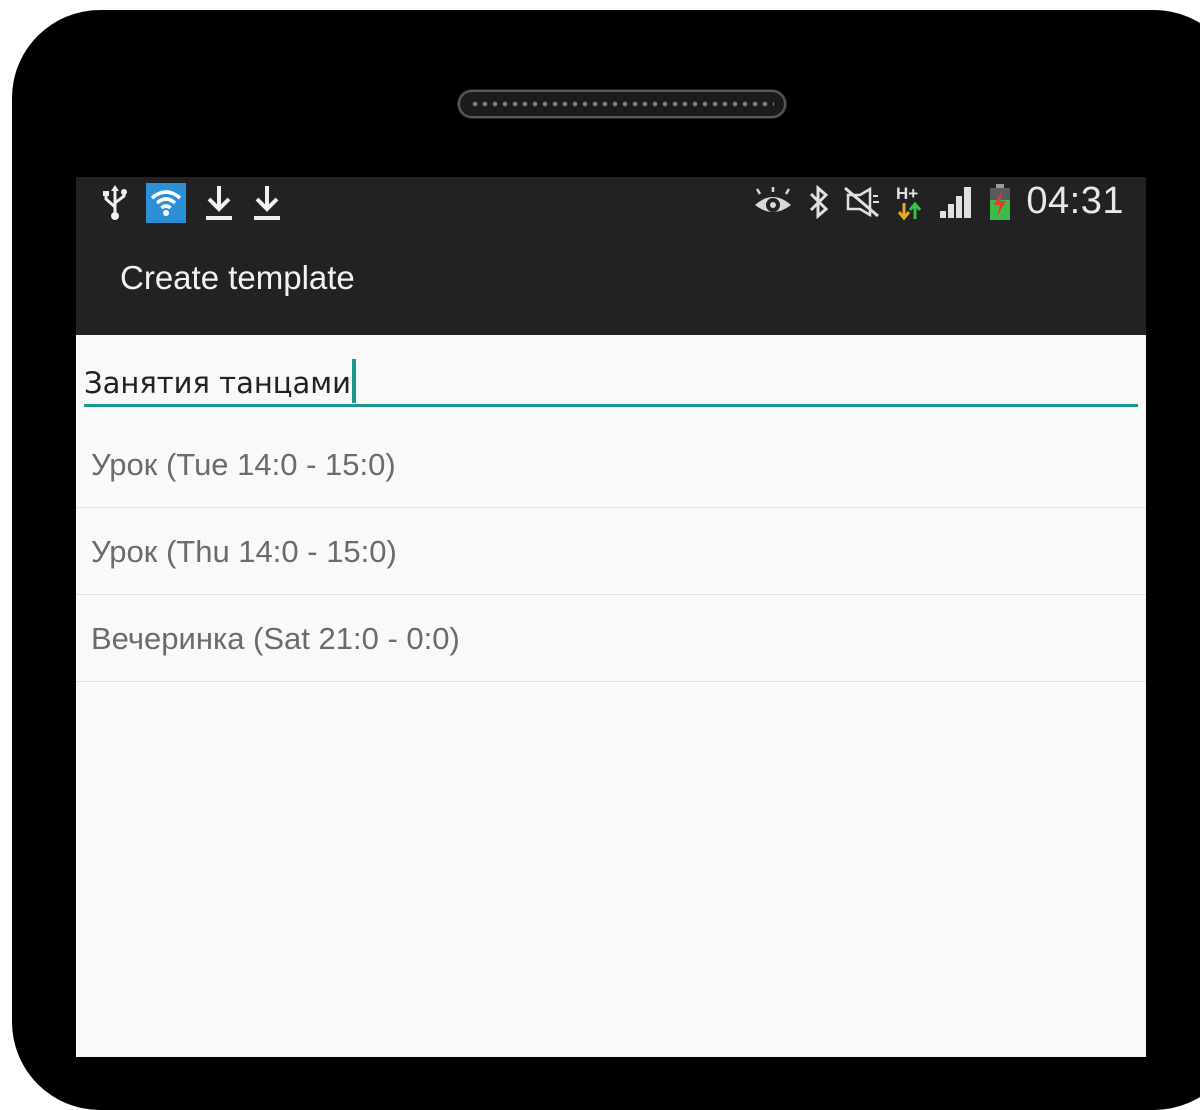 Image resolution: width=1200 pixels, height=1110 pixels. I want to click on earpiece-speaker, so click(622, 104).